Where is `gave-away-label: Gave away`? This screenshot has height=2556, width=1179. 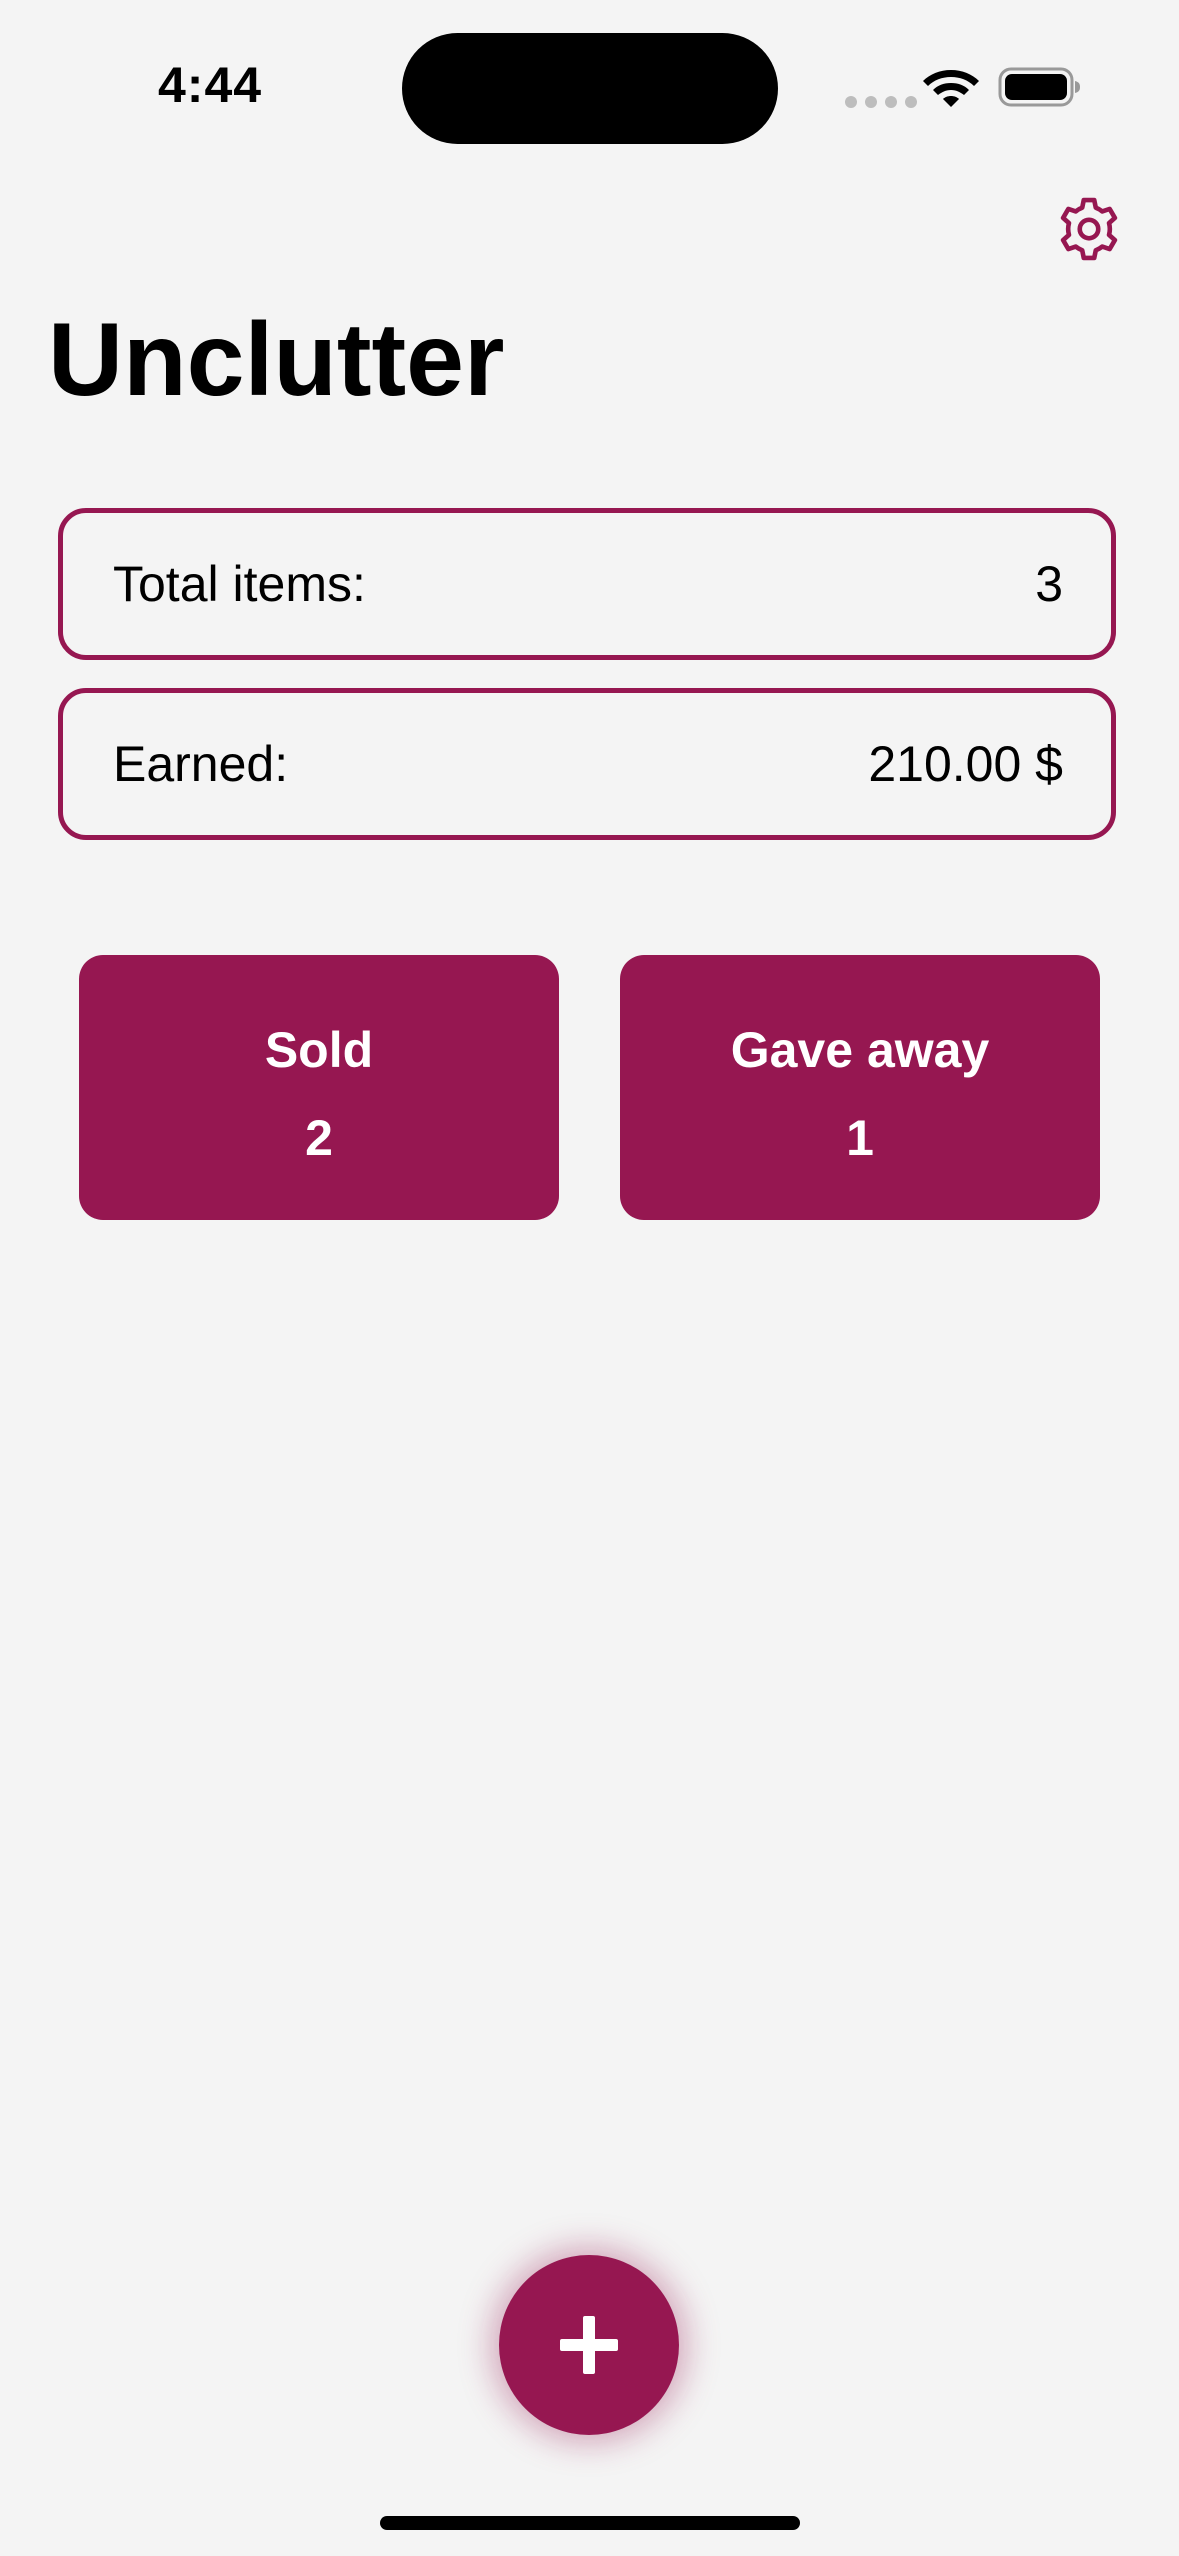
gave-away-label: Gave away is located at coordinates (860, 1049).